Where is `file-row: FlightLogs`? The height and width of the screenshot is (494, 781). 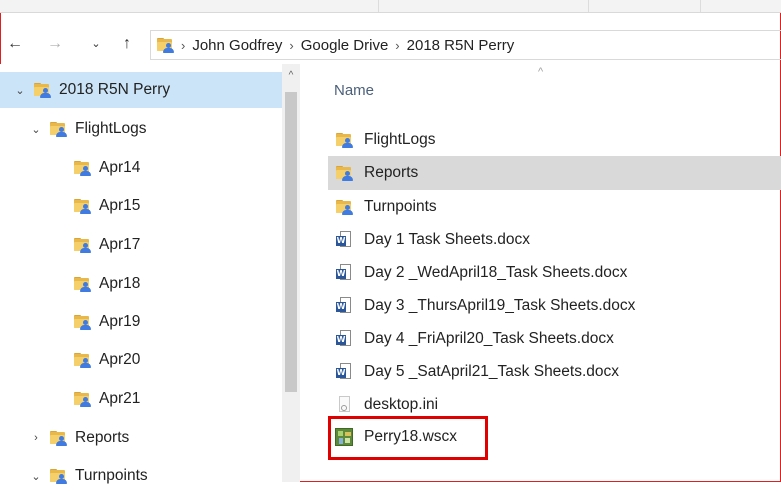
file-row: FlightLogs is located at coordinates (554, 140).